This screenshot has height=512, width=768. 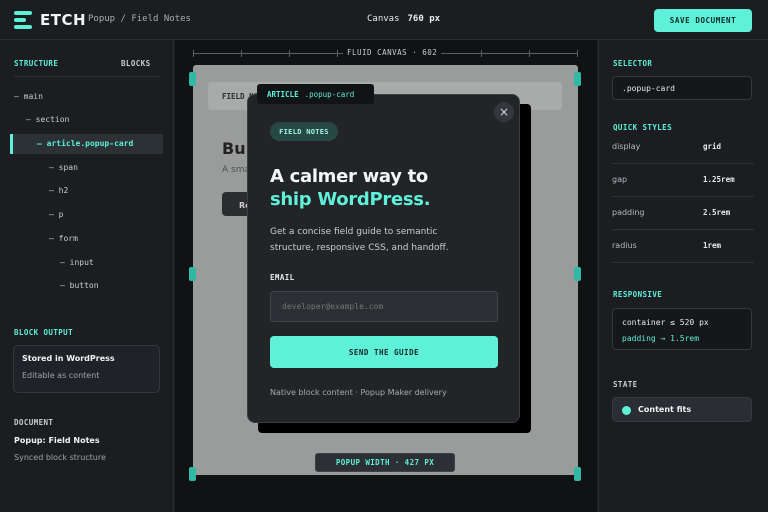 I want to click on tree-item-input: — input, so click(x=77, y=262).